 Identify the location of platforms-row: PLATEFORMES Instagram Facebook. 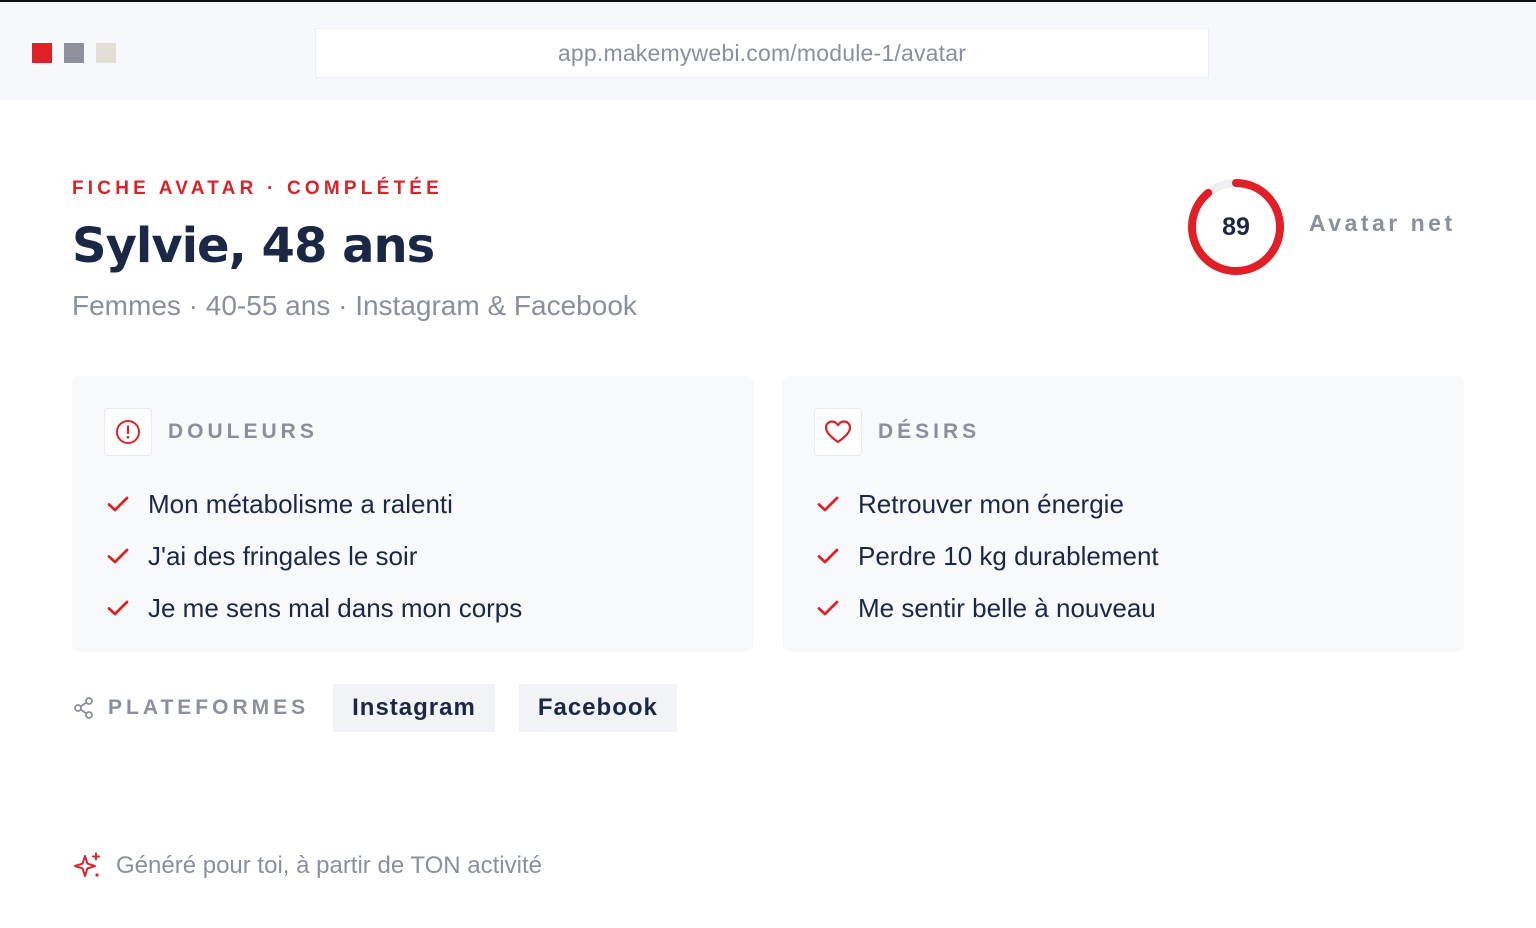
(386, 708).